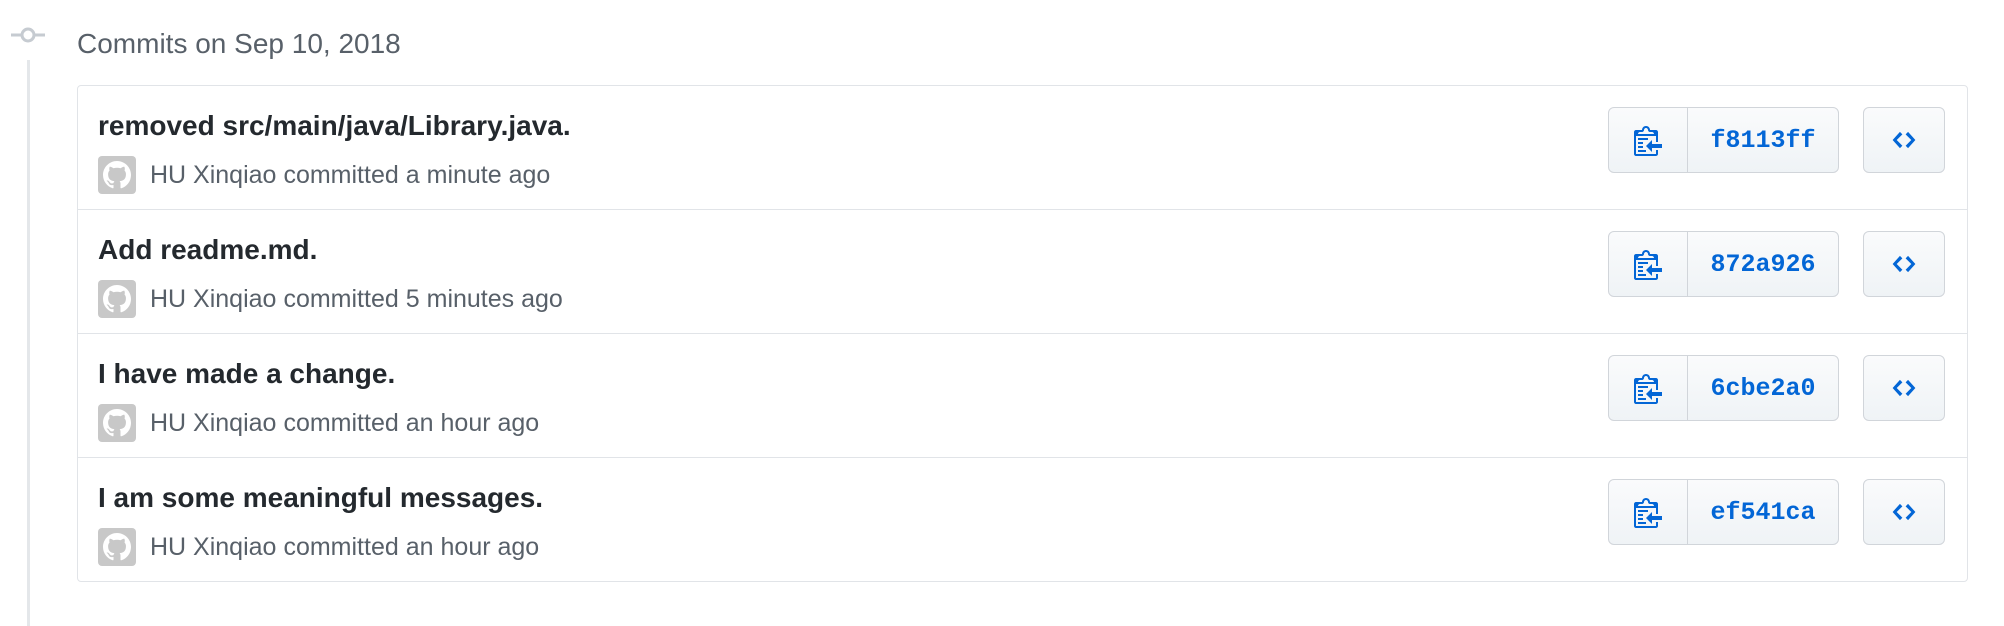 The height and width of the screenshot is (626, 2004). What do you see at coordinates (334, 126) in the screenshot?
I see `commit-message-link: removed src/main/java/Library.java.` at bounding box center [334, 126].